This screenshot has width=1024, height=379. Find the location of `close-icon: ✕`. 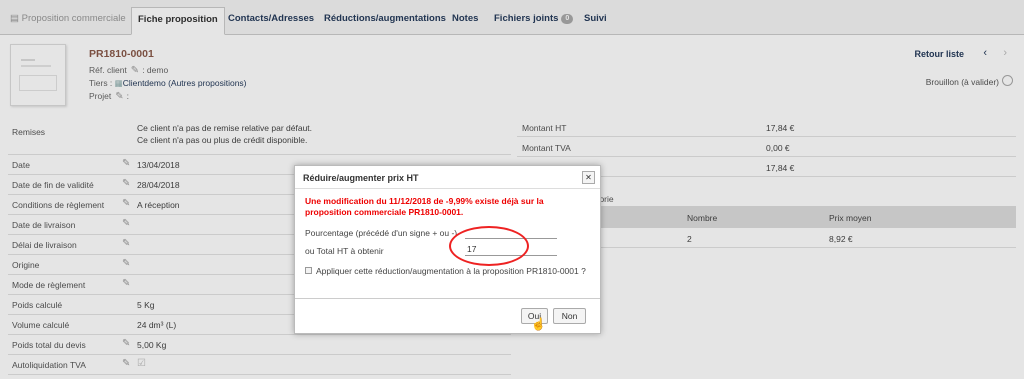

close-icon: ✕ is located at coordinates (588, 177).